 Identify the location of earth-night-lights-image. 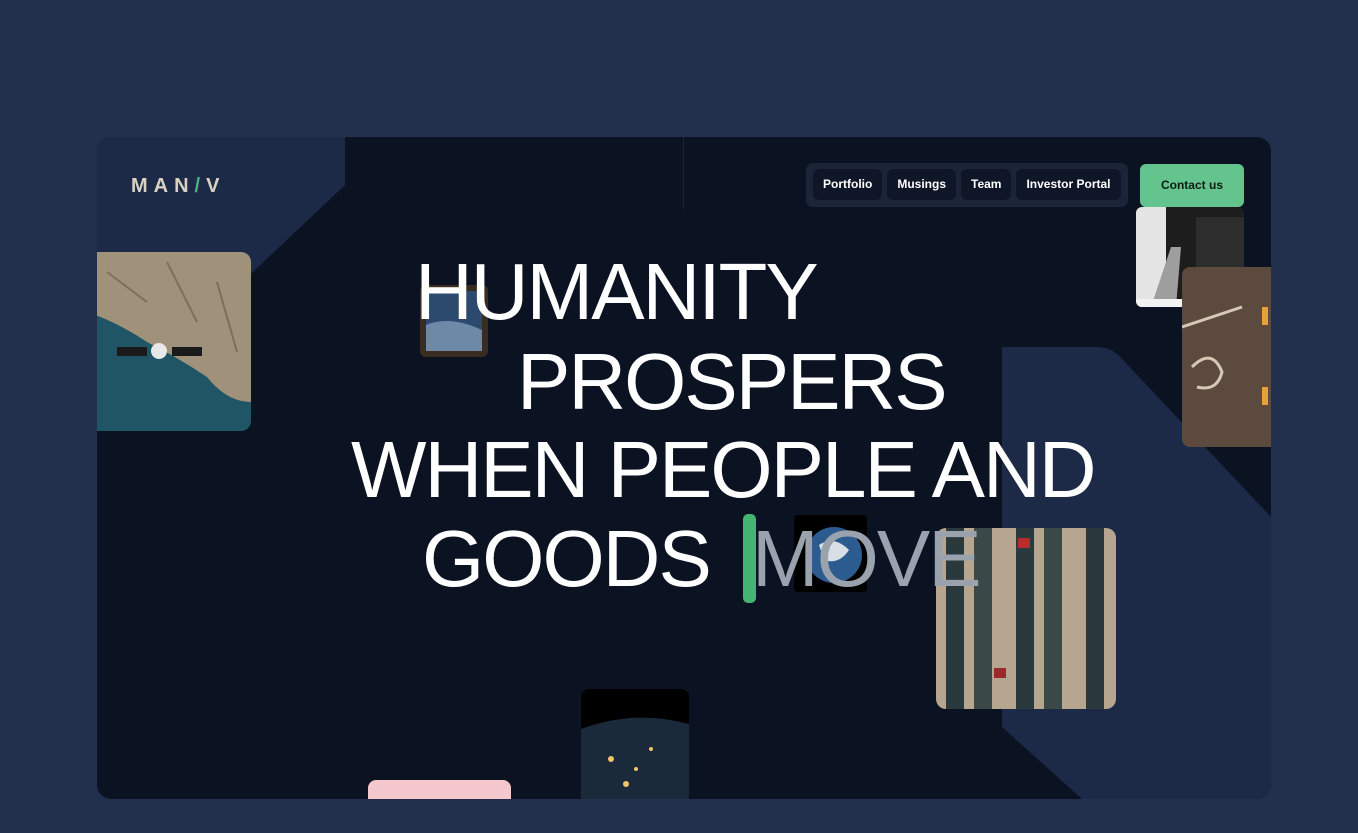
(635, 744).